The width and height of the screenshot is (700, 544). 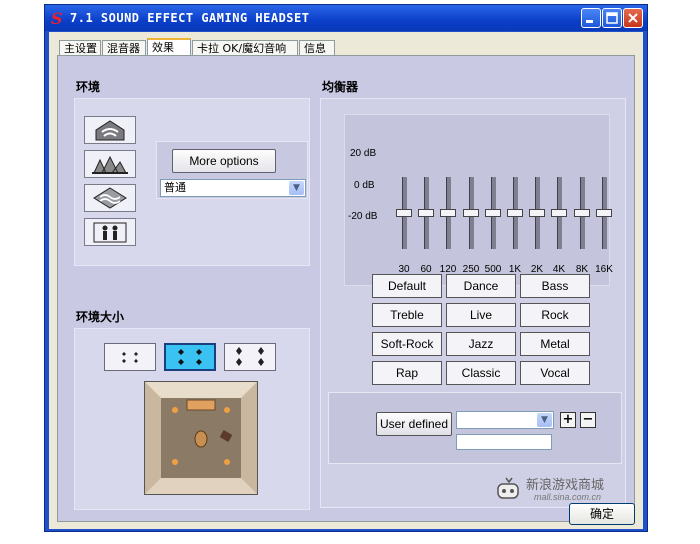 I want to click on maximize-button, so click(x=612, y=18).